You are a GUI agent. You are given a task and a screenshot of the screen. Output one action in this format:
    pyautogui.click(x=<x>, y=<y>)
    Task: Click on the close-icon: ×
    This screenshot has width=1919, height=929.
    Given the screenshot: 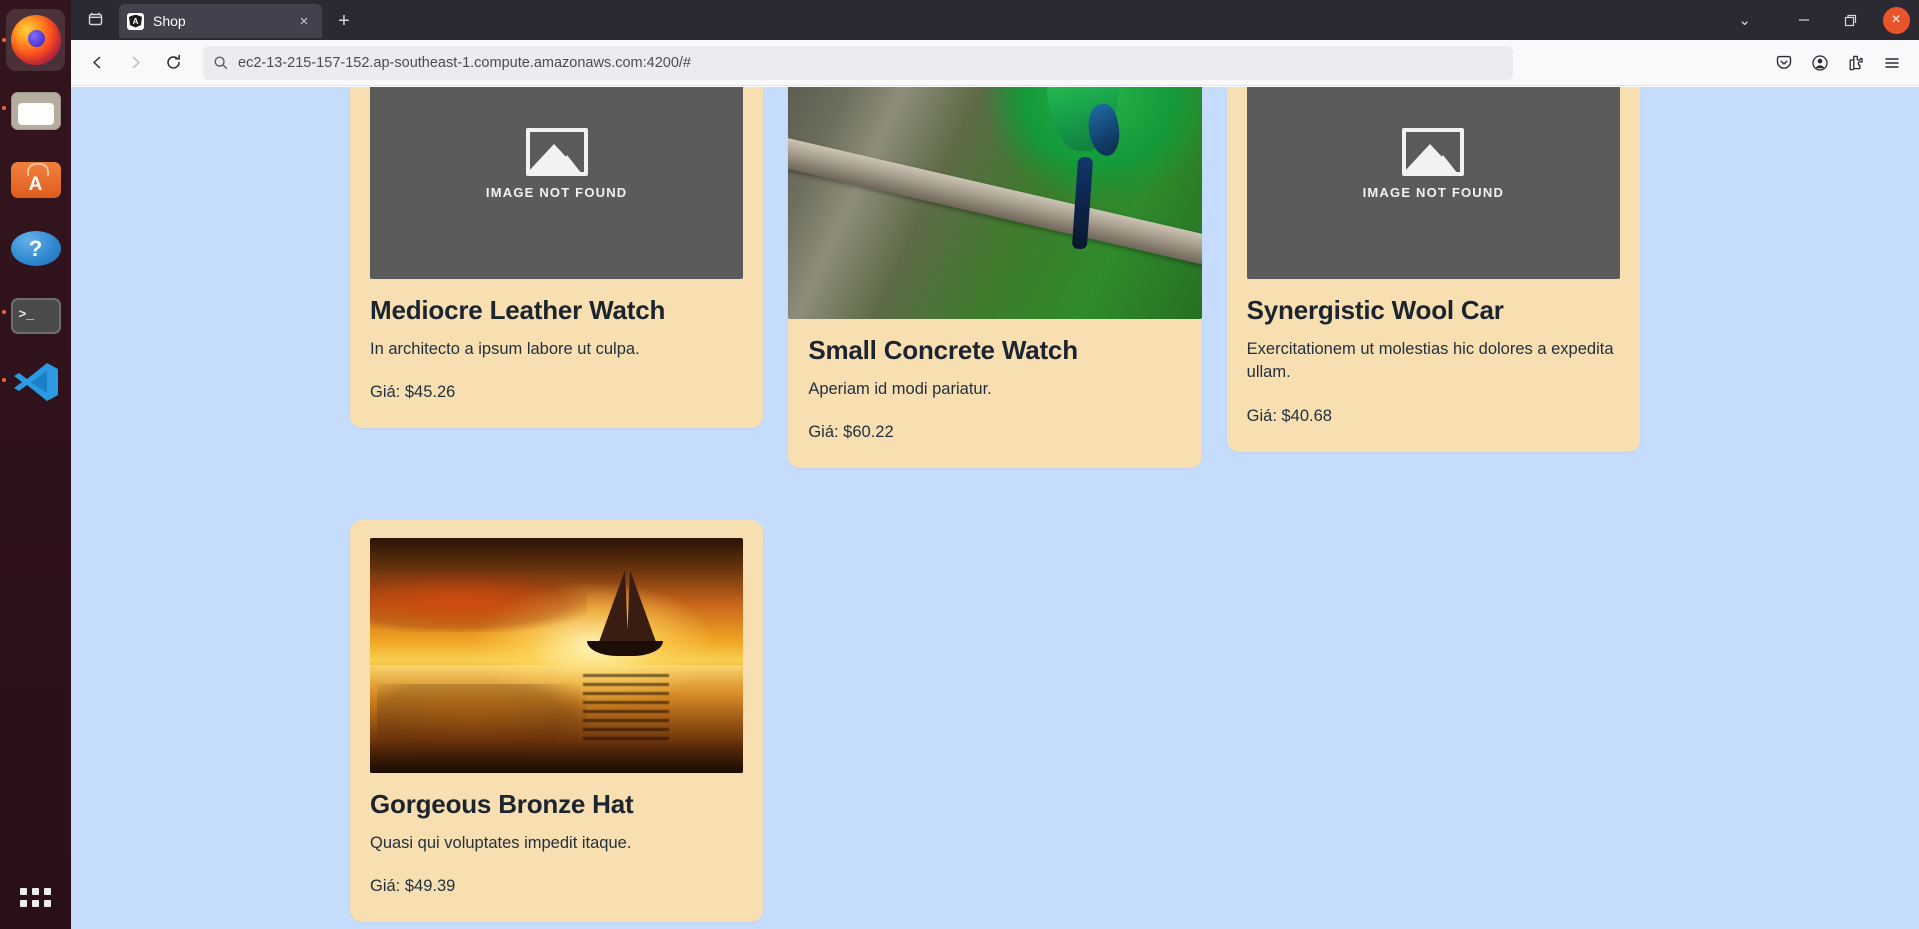 What is the action you would take?
    pyautogui.click(x=1896, y=20)
    